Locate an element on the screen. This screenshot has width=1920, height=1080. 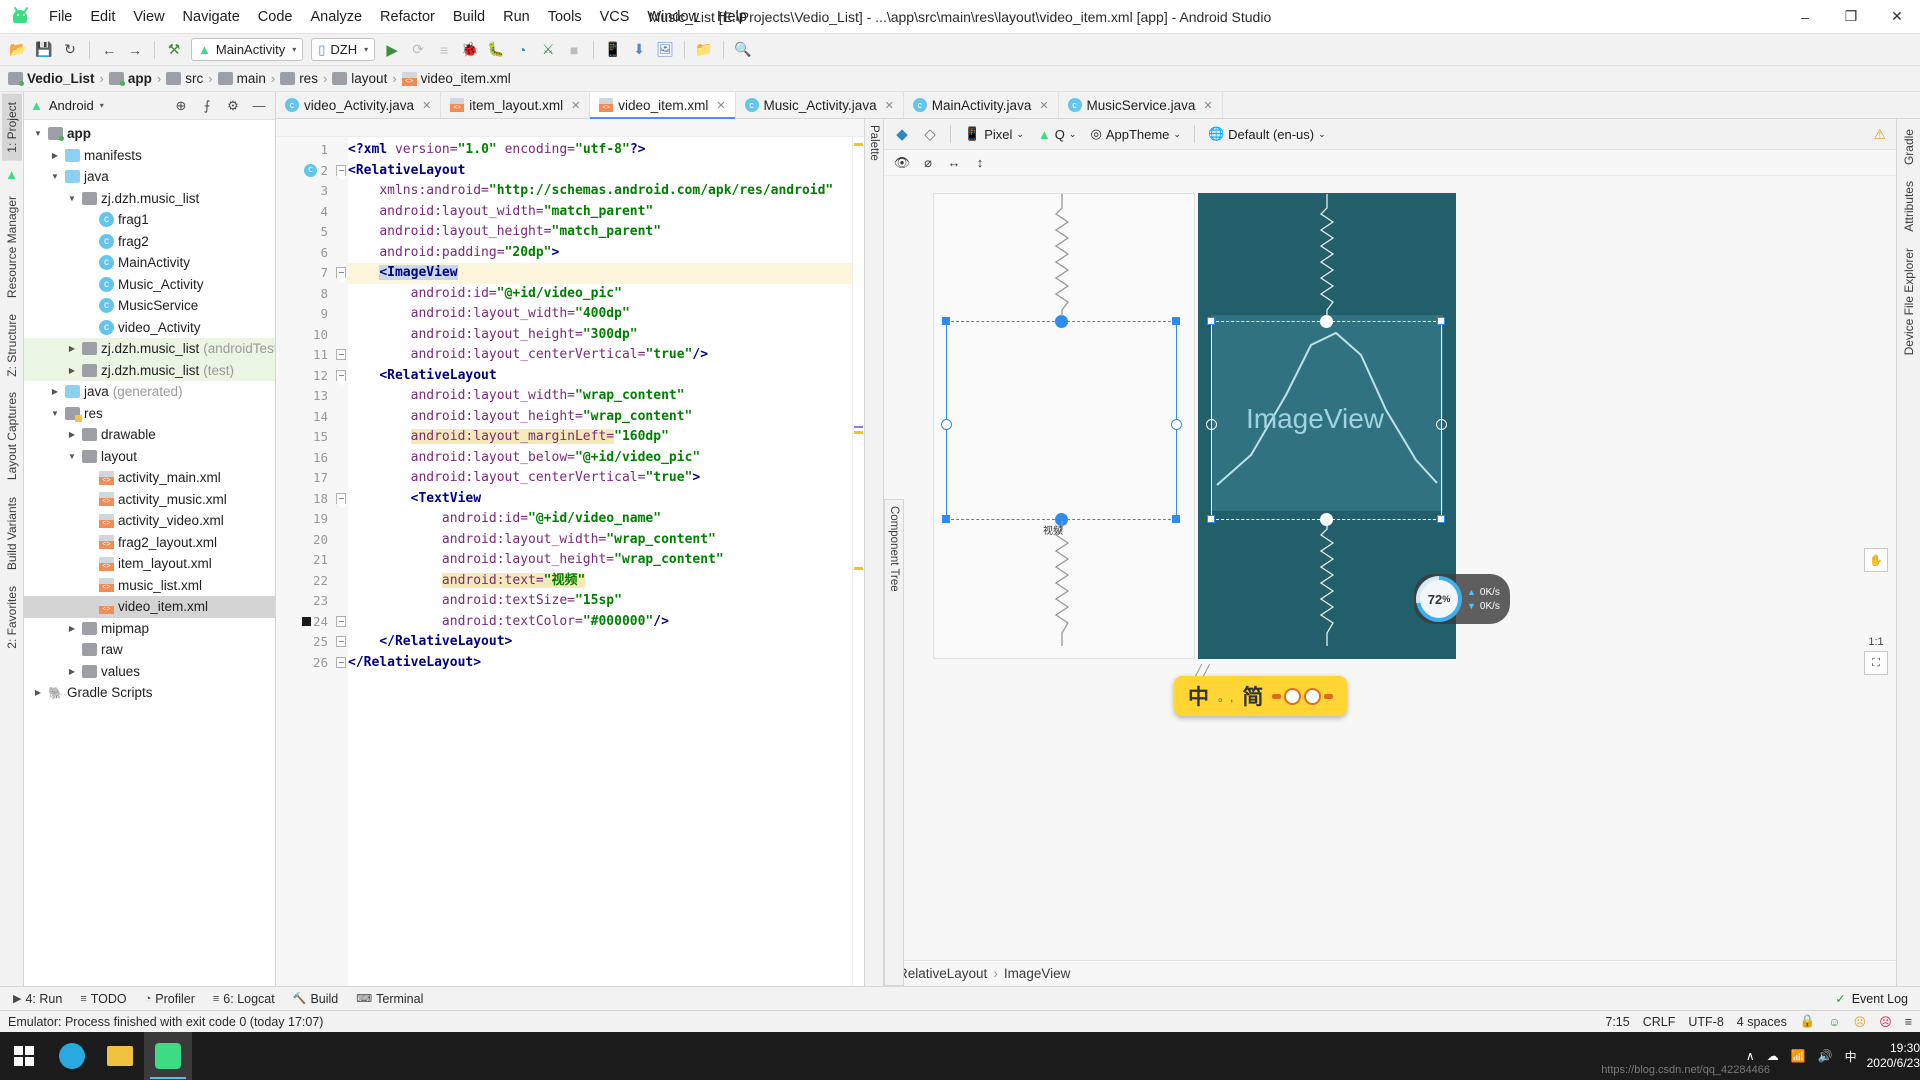
ime-punctuation-label: 。, is located at coordinates (1225, 696).